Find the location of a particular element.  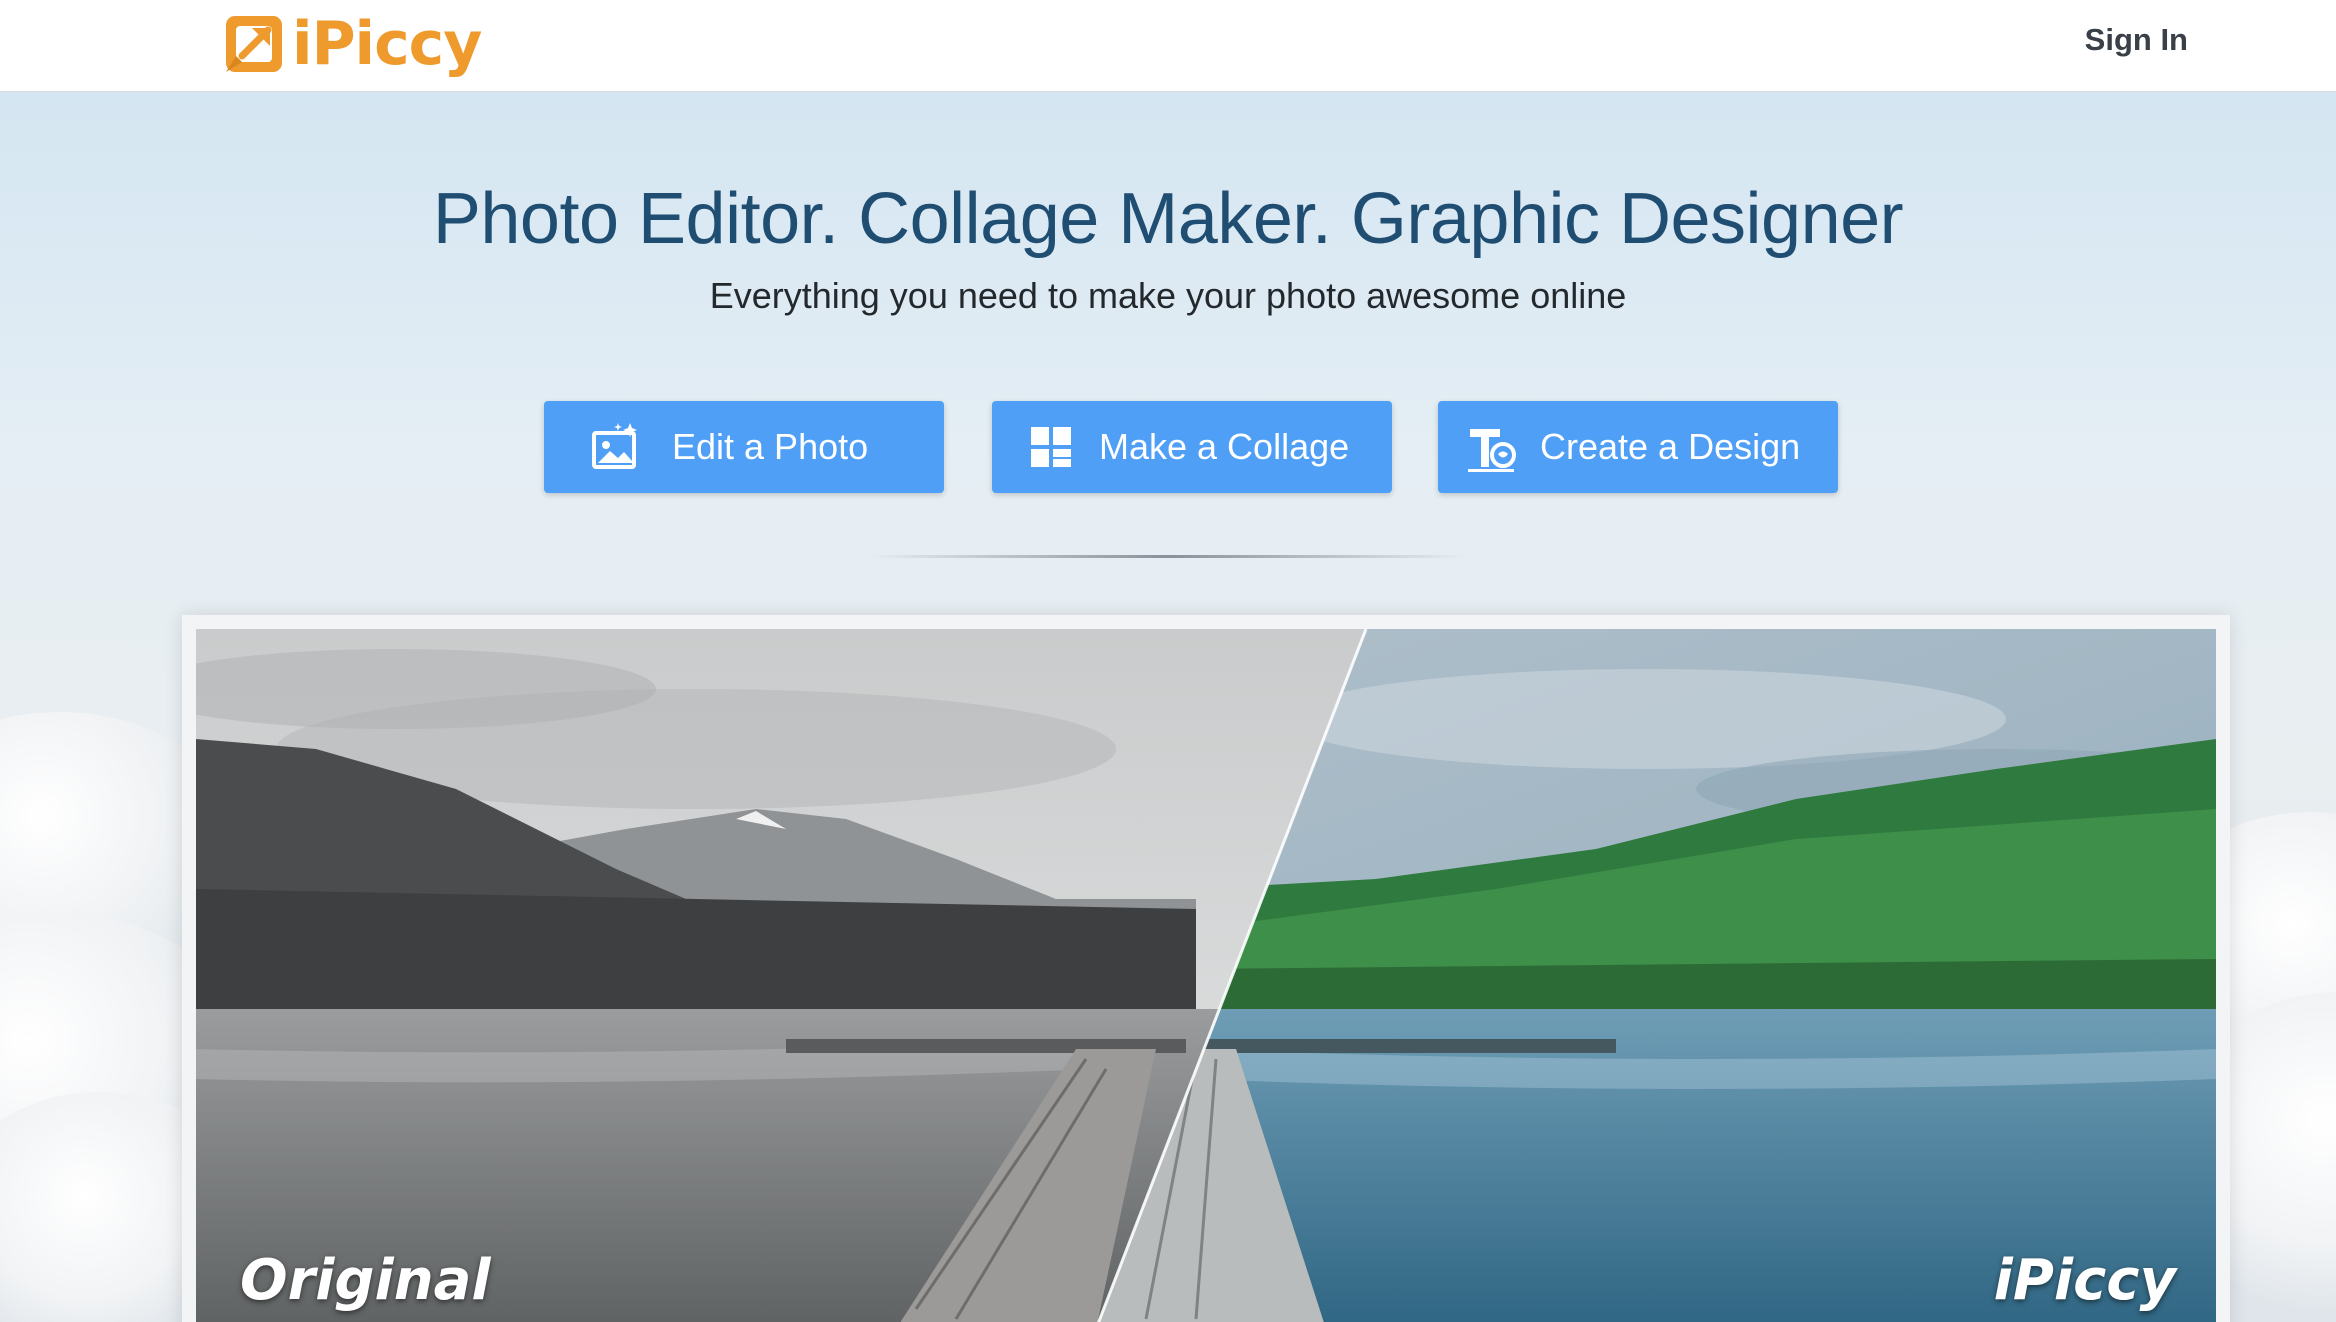

make-collage-label: Make a Collage is located at coordinates (1224, 446).